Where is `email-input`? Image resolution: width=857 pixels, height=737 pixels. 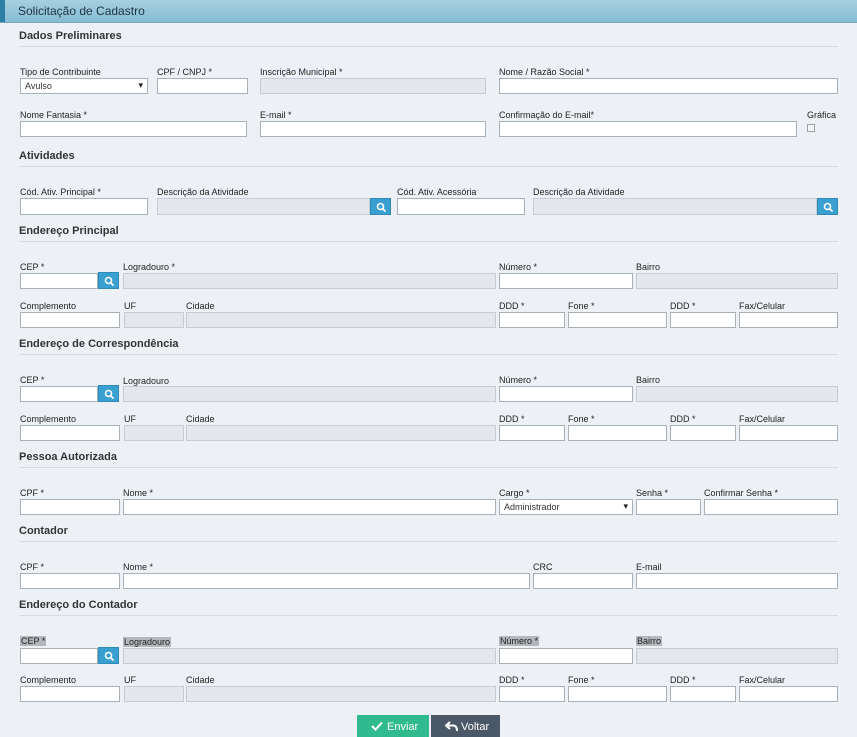 email-input is located at coordinates (373, 129).